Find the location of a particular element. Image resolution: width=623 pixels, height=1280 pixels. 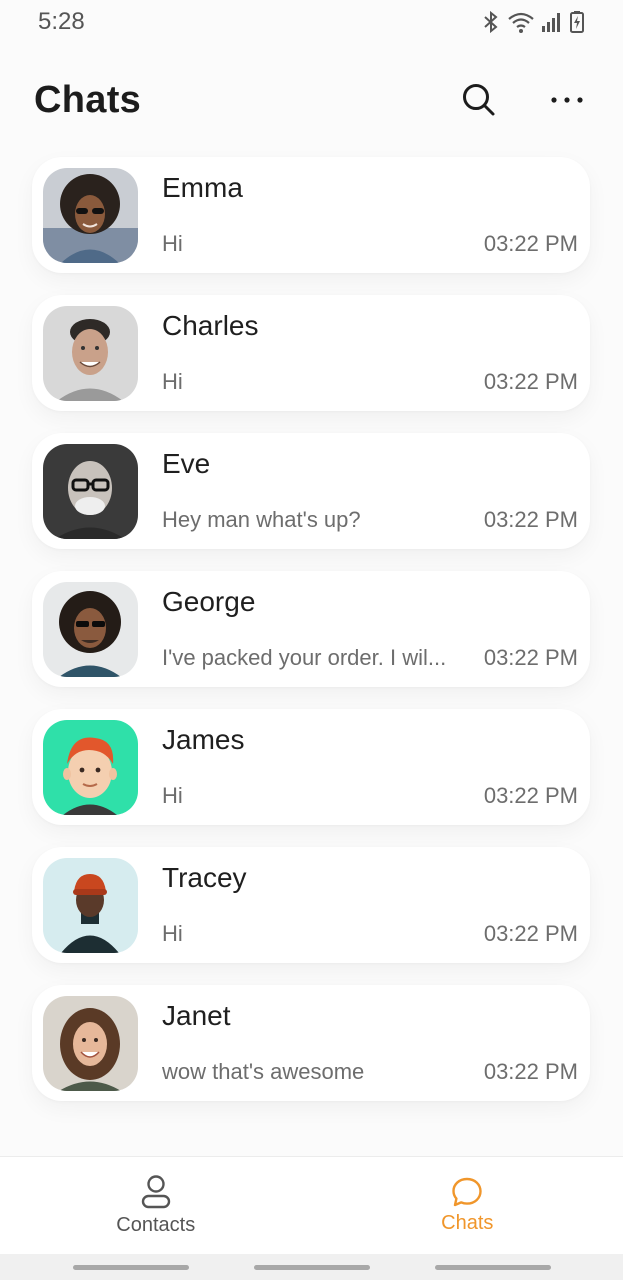

chat-item-tracey: Tracey Hi 03:22 PM is located at coordinates (311, 905).